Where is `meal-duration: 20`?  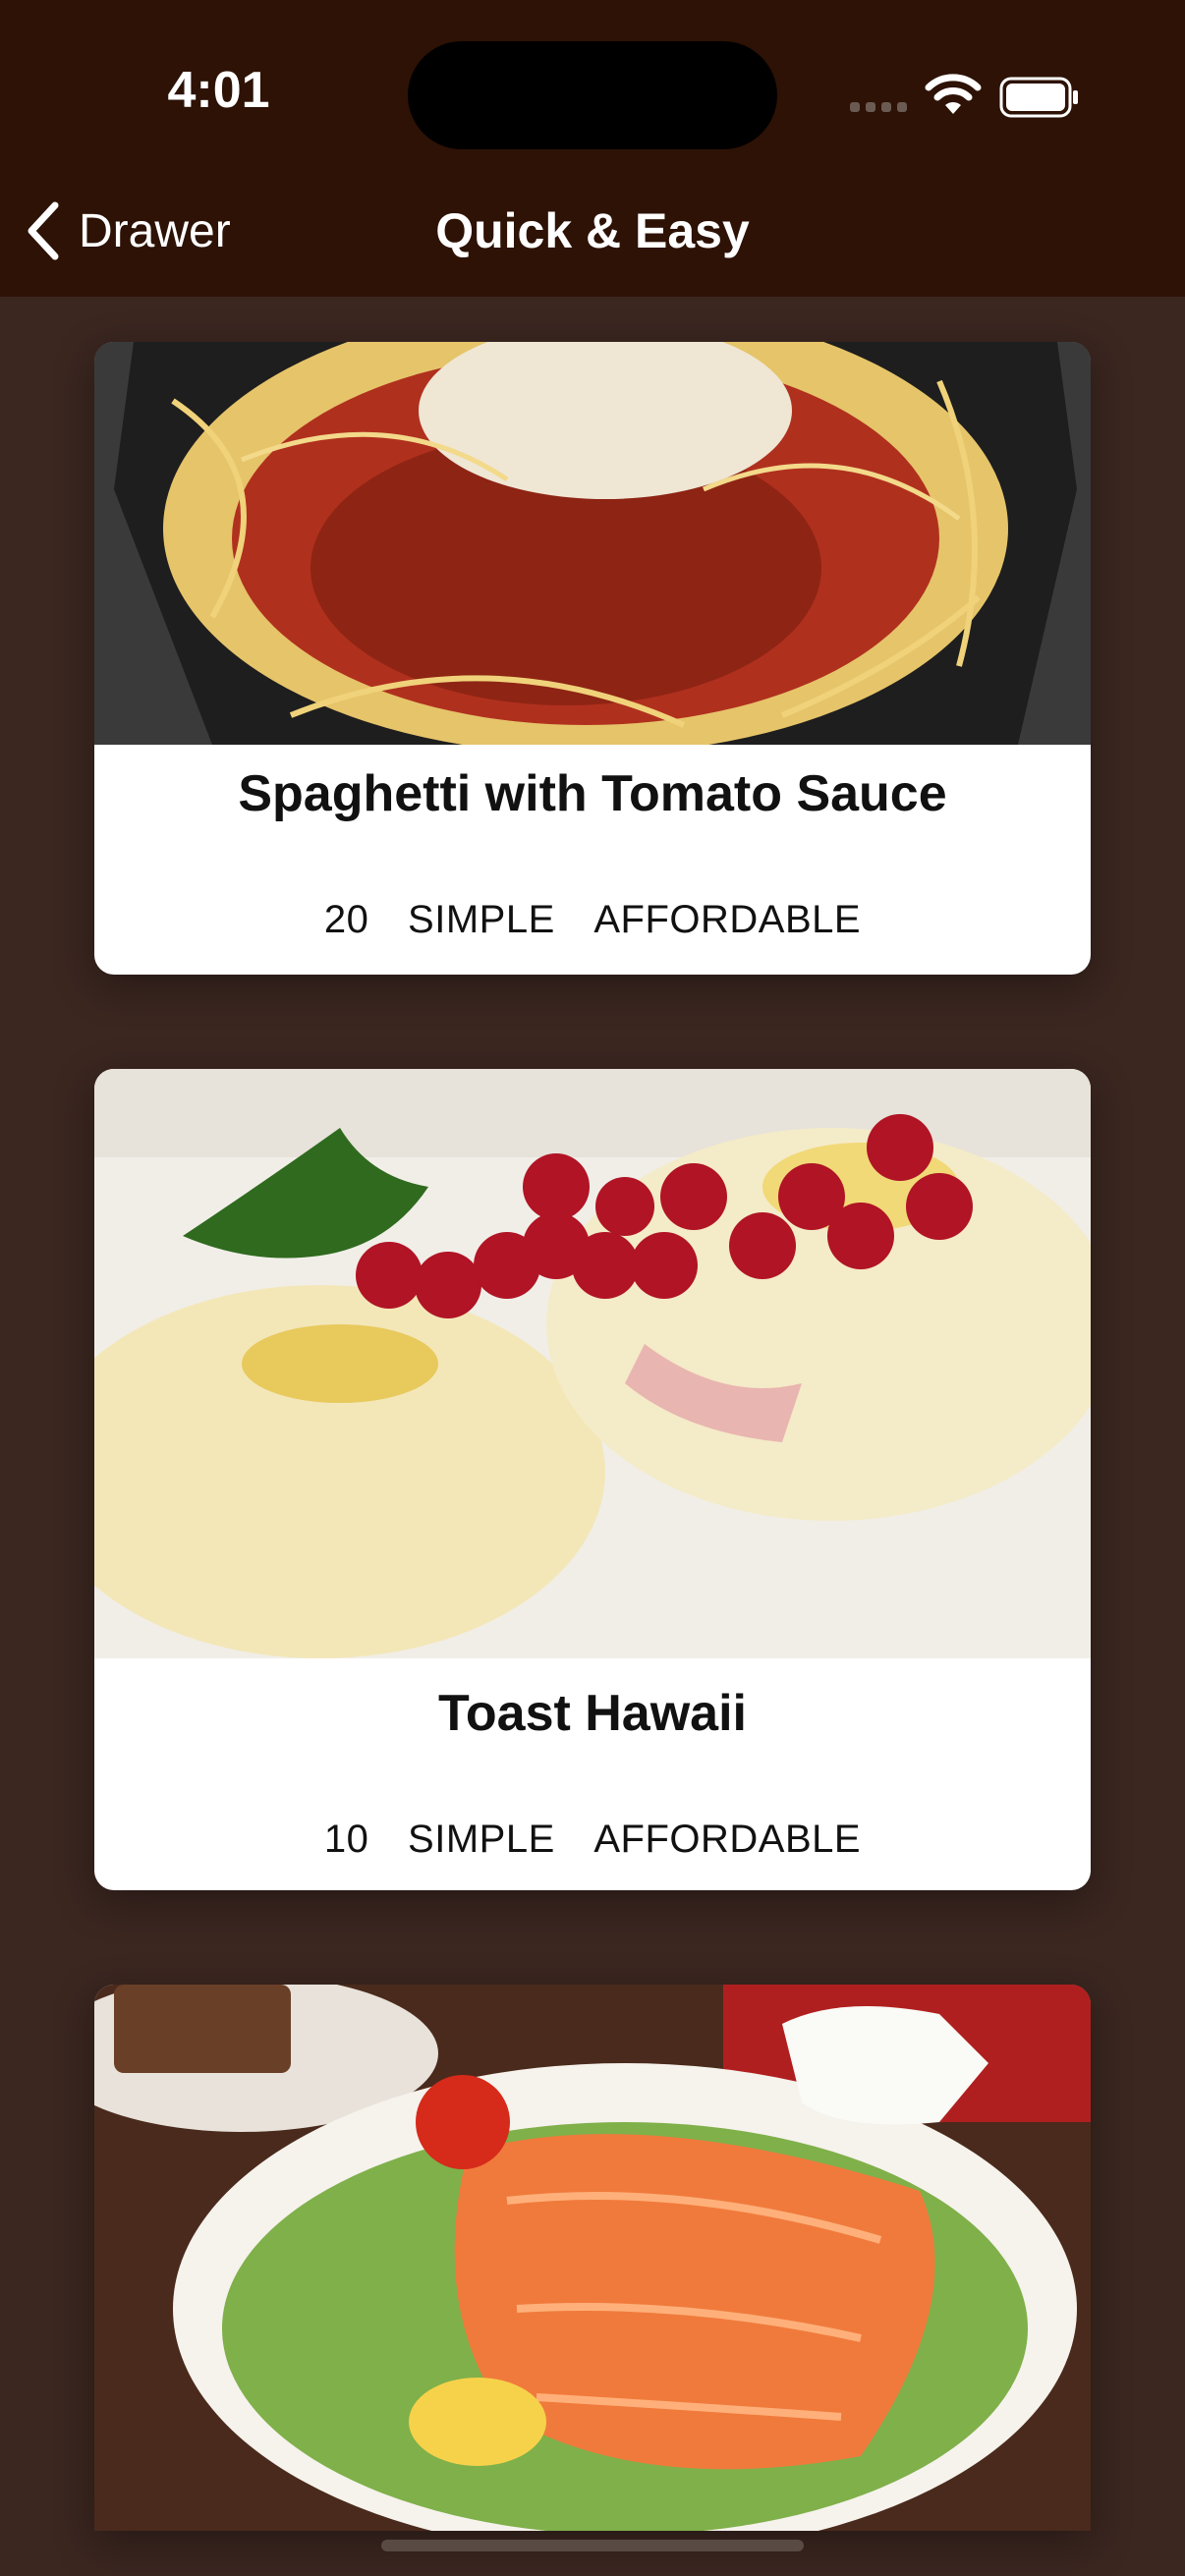 meal-duration: 20 is located at coordinates (346, 919).